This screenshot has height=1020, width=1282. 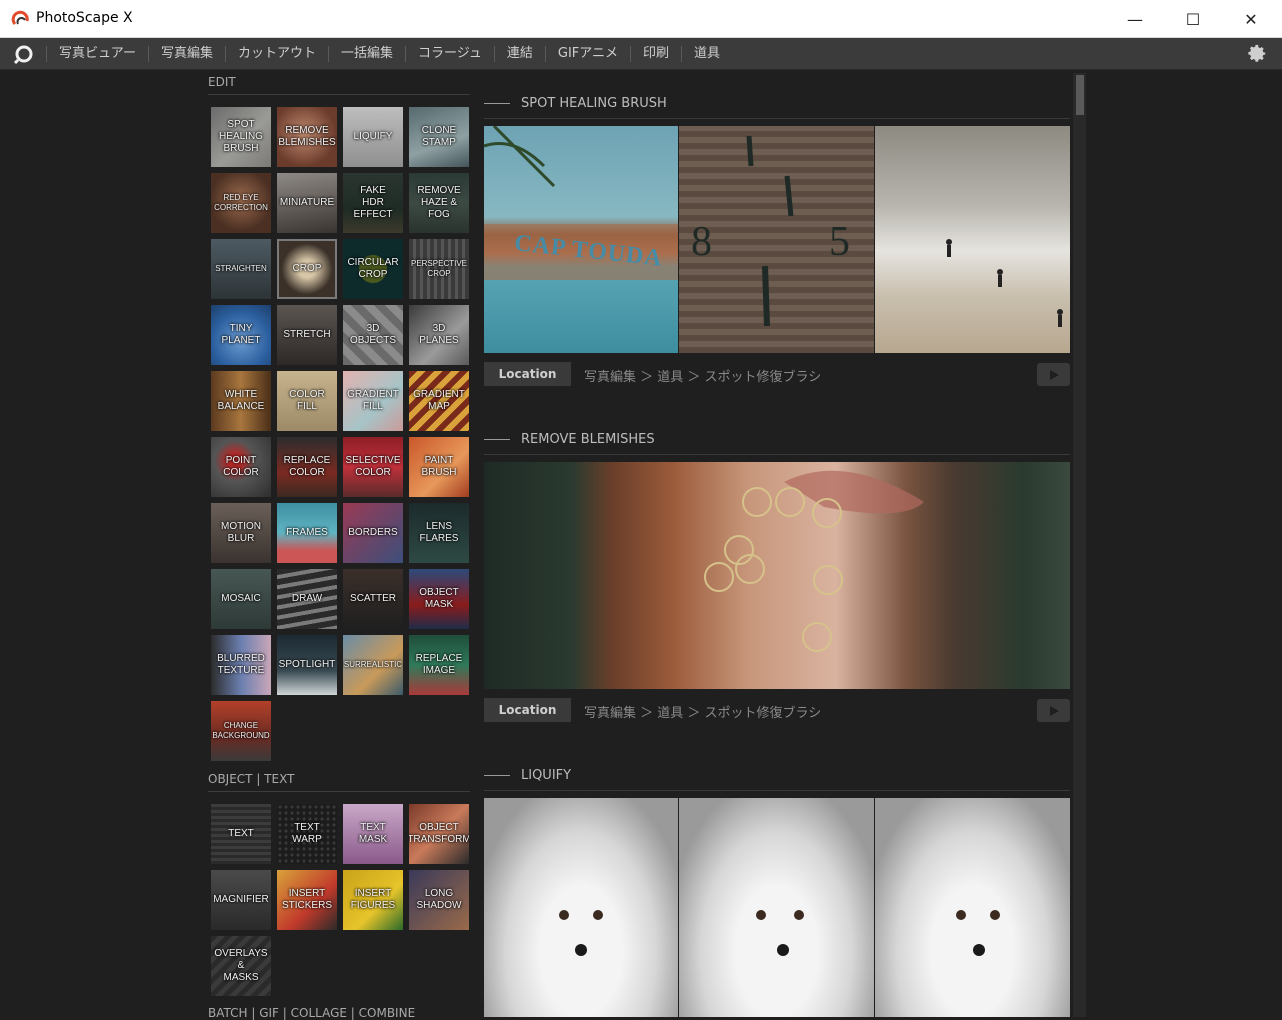 What do you see at coordinates (24, 54) in the screenshot?
I see `home-icon` at bounding box center [24, 54].